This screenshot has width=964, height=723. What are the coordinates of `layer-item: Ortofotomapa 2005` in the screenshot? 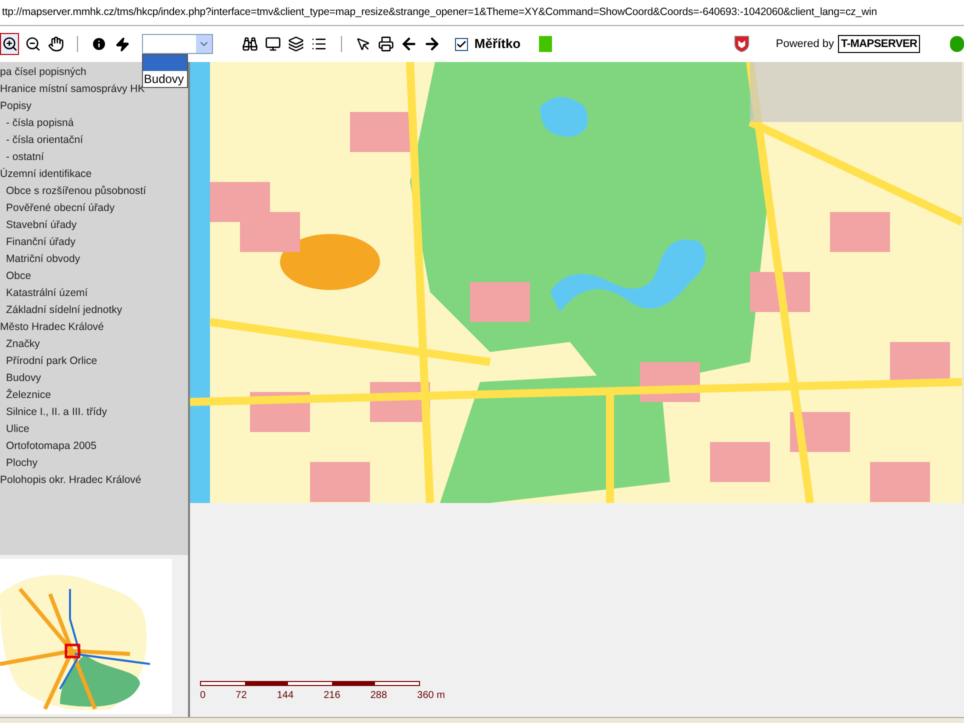 It's located at (94, 446).